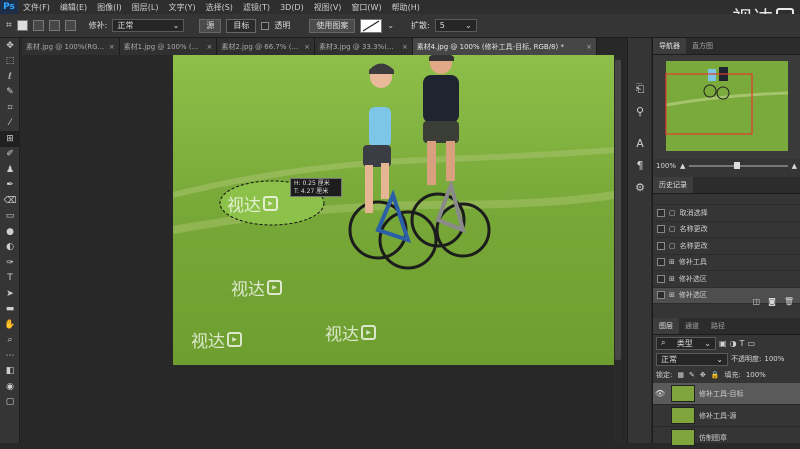  What do you see at coordinates (73, 7) in the screenshot?
I see `menu-edit: 编辑(E)` at bounding box center [73, 7].